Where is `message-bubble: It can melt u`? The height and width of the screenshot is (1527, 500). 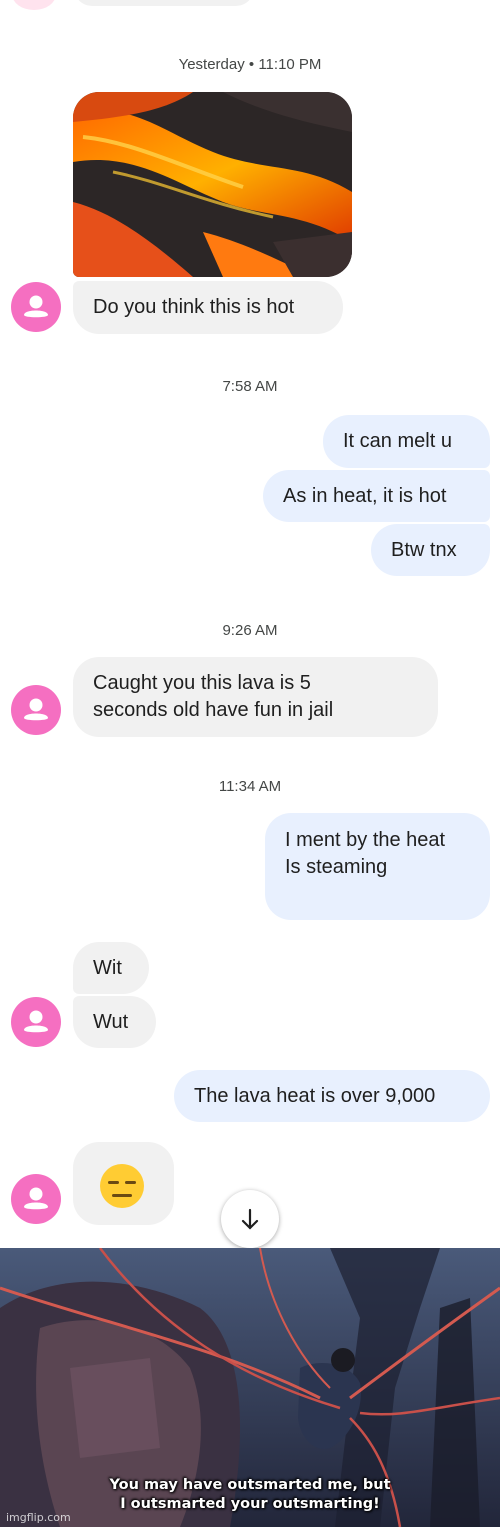 message-bubble: It can melt u is located at coordinates (406, 441).